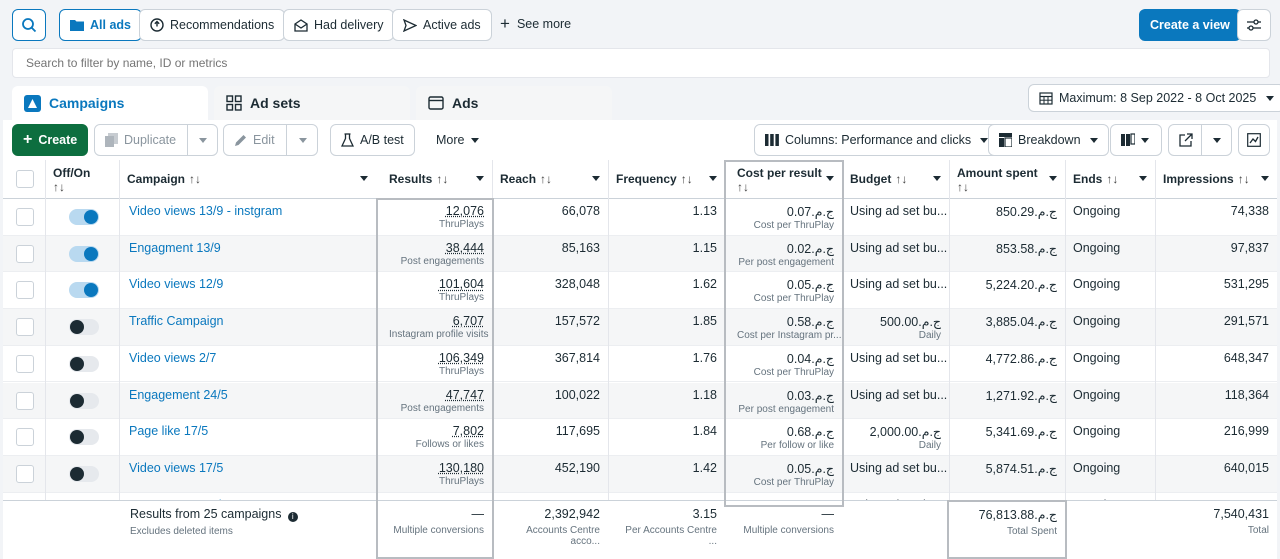 Image resolution: width=1280 pixels, height=559 pixels. Describe the element at coordinates (514, 103) in the screenshot. I see `tab-ads: Ads` at that location.